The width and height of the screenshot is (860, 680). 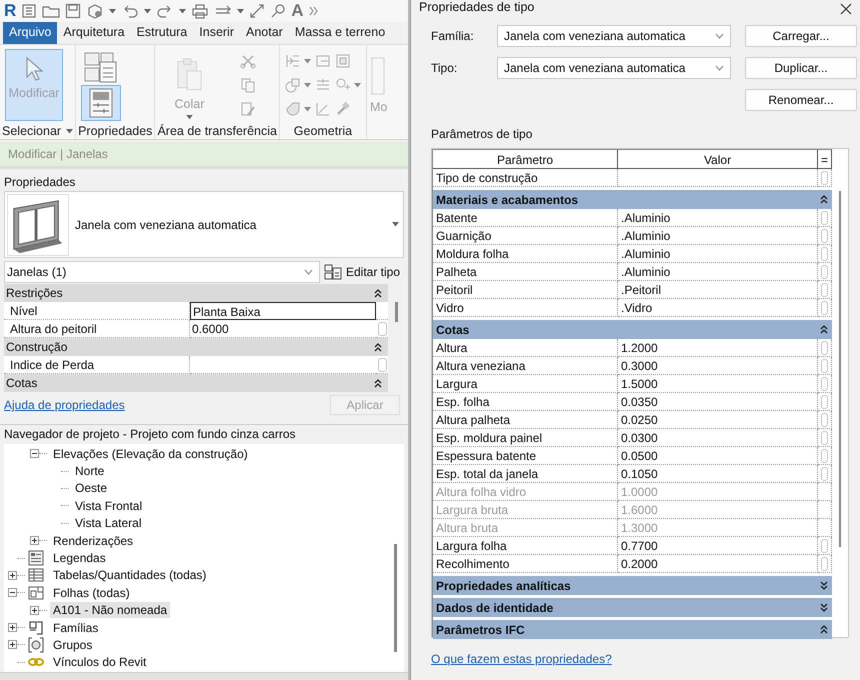 I want to click on column-header: Valor, so click(x=718, y=159).